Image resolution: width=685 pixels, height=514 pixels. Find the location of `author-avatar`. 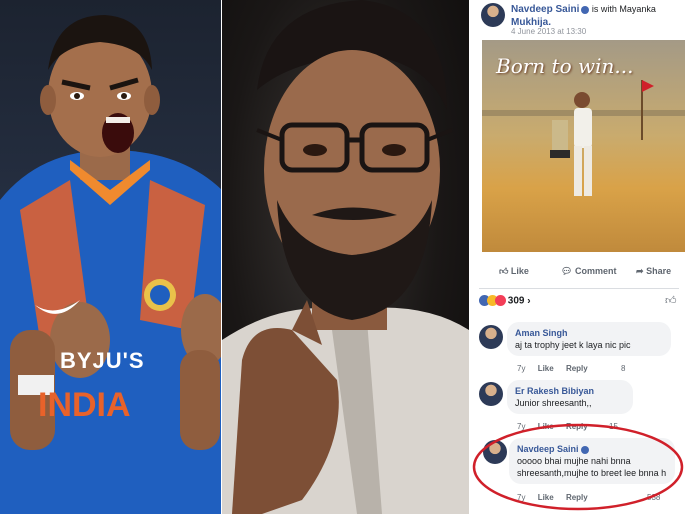

author-avatar is located at coordinates (493, 15).